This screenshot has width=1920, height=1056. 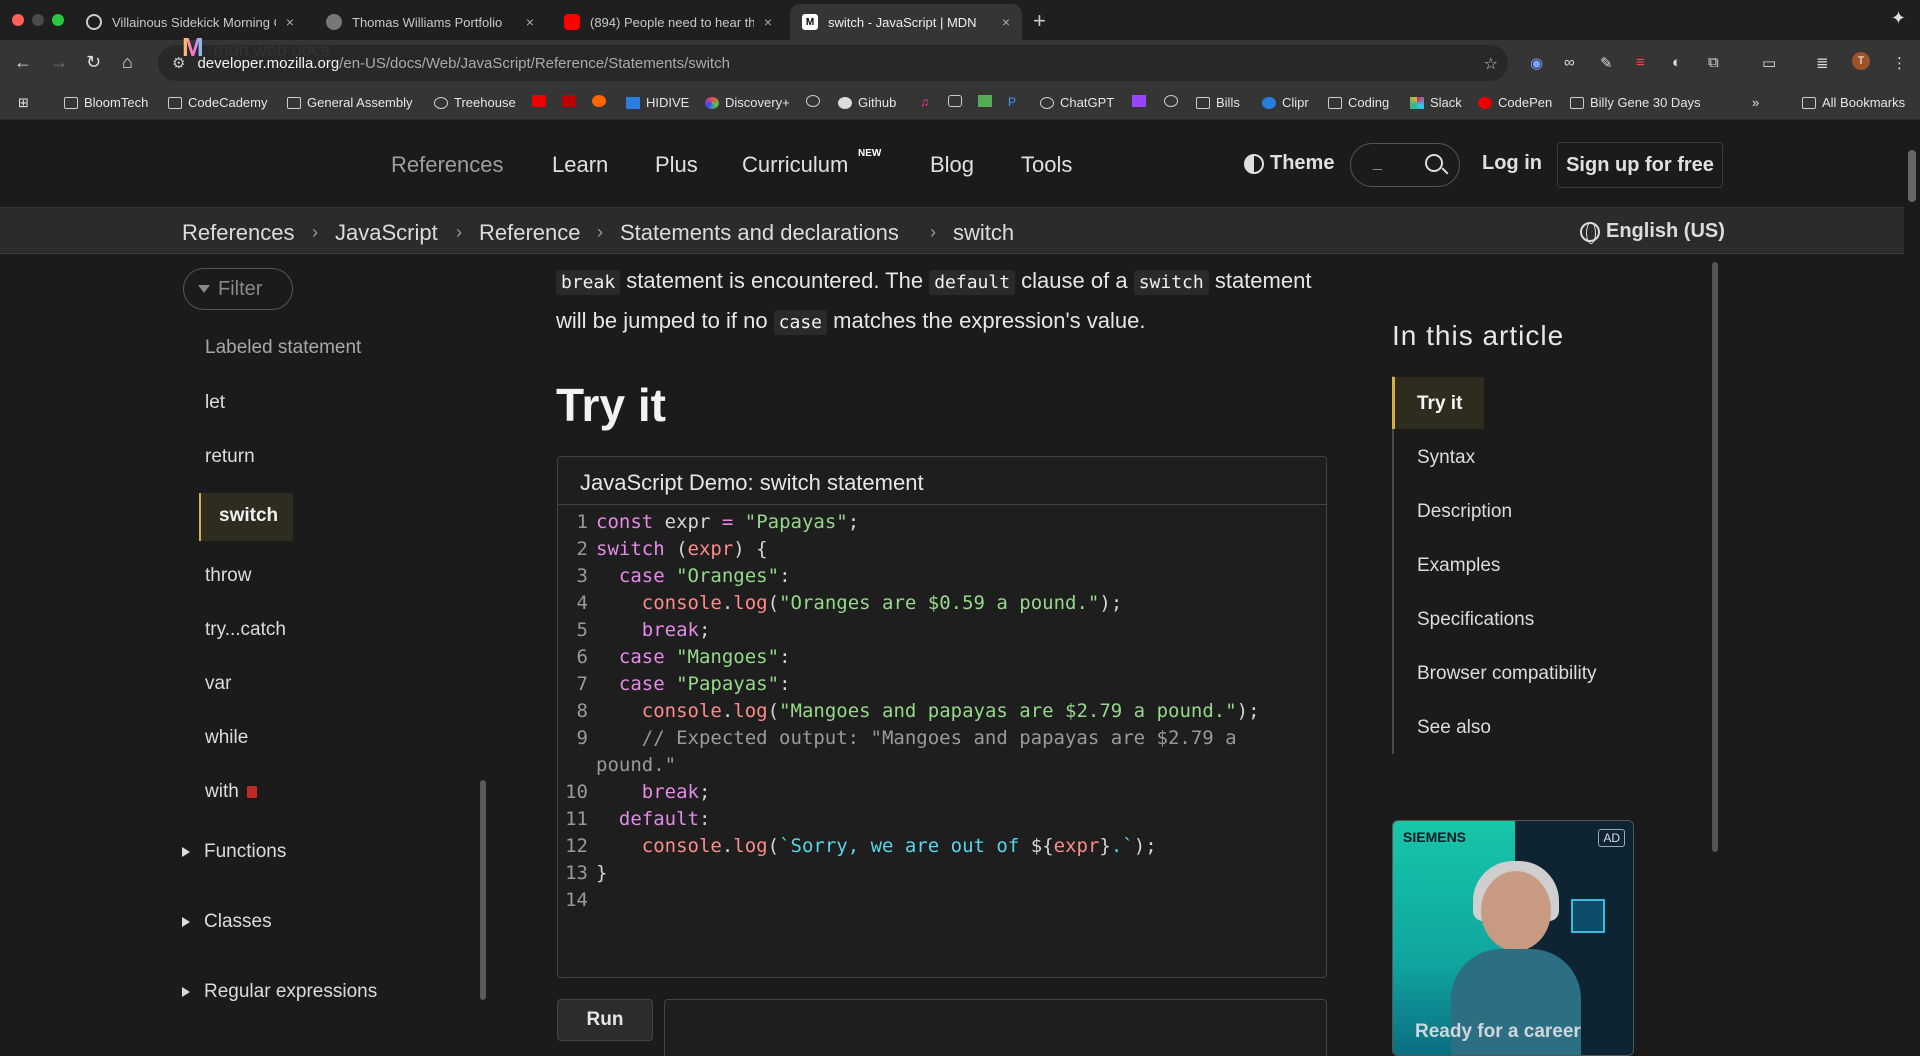 What do you see at coordinates (867, 102) in the screenshot?
I see `bookmark-link: Github` at bounding box center [867, 102].